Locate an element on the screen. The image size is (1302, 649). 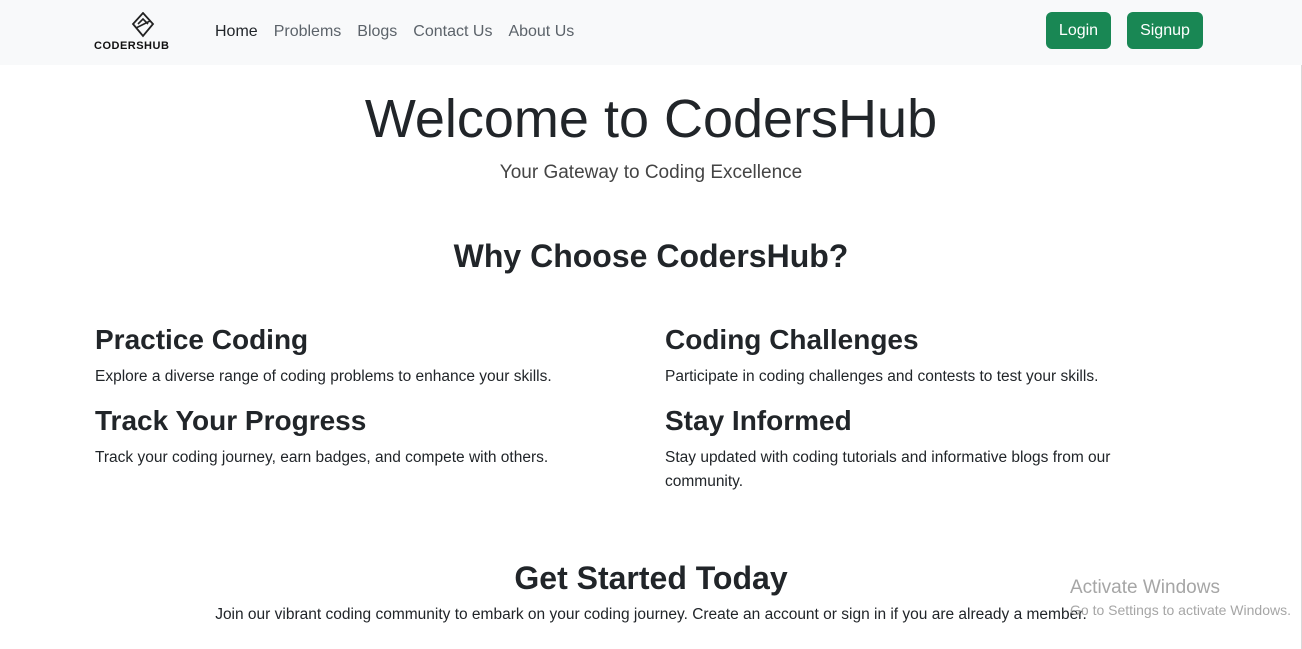
why-section-title: Why Choose CodersHub? is located at coordinates (651, 256).